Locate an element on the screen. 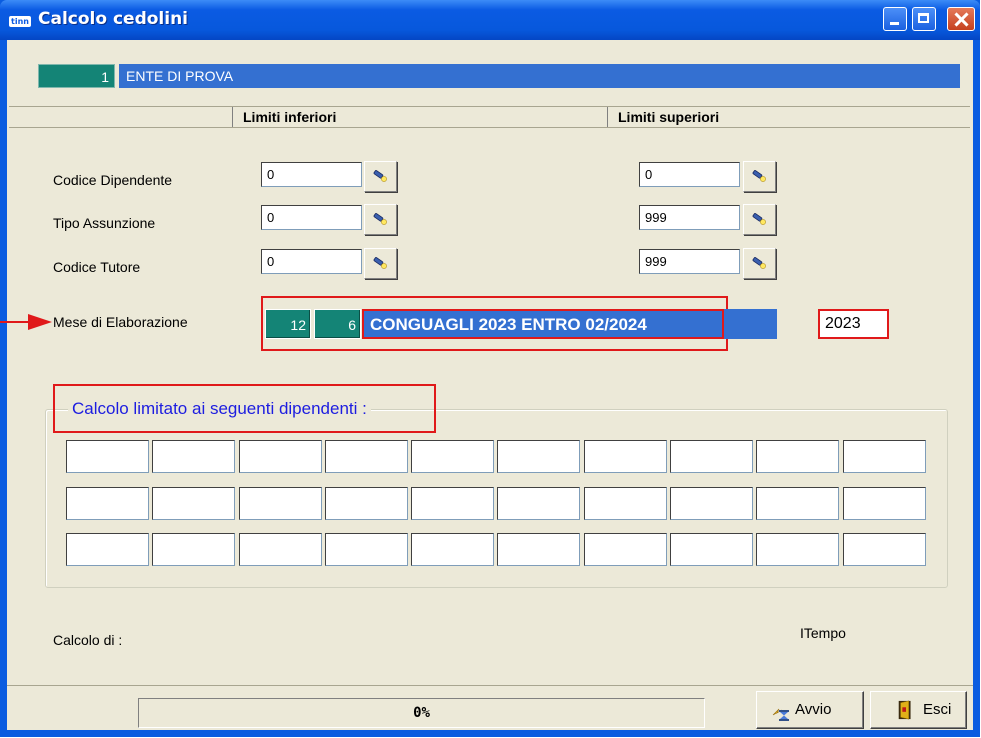 The height and width of the screenshot is (738, 981). codice-dipendente-to-input: 0 is located at coordinates (689, 174).